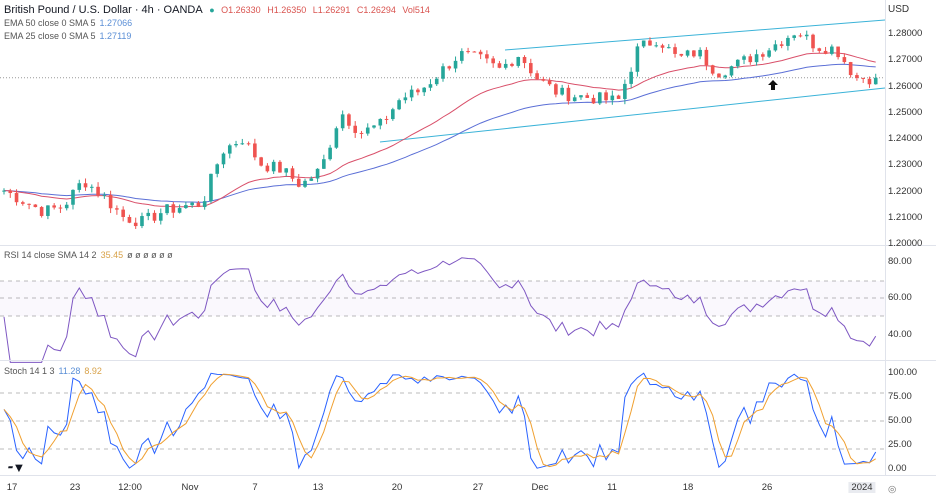  I want to click on settings-icon: ◎, so click(910, 489).